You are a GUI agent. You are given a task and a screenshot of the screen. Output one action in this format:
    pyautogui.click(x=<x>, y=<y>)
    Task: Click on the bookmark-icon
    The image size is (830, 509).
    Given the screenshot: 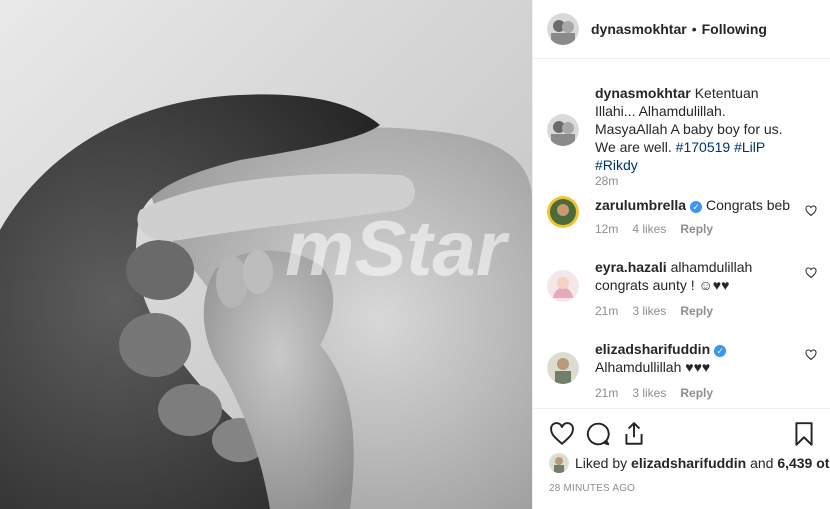 What is the action you would take?
    pyautogui.click(x=804, y=434)
    